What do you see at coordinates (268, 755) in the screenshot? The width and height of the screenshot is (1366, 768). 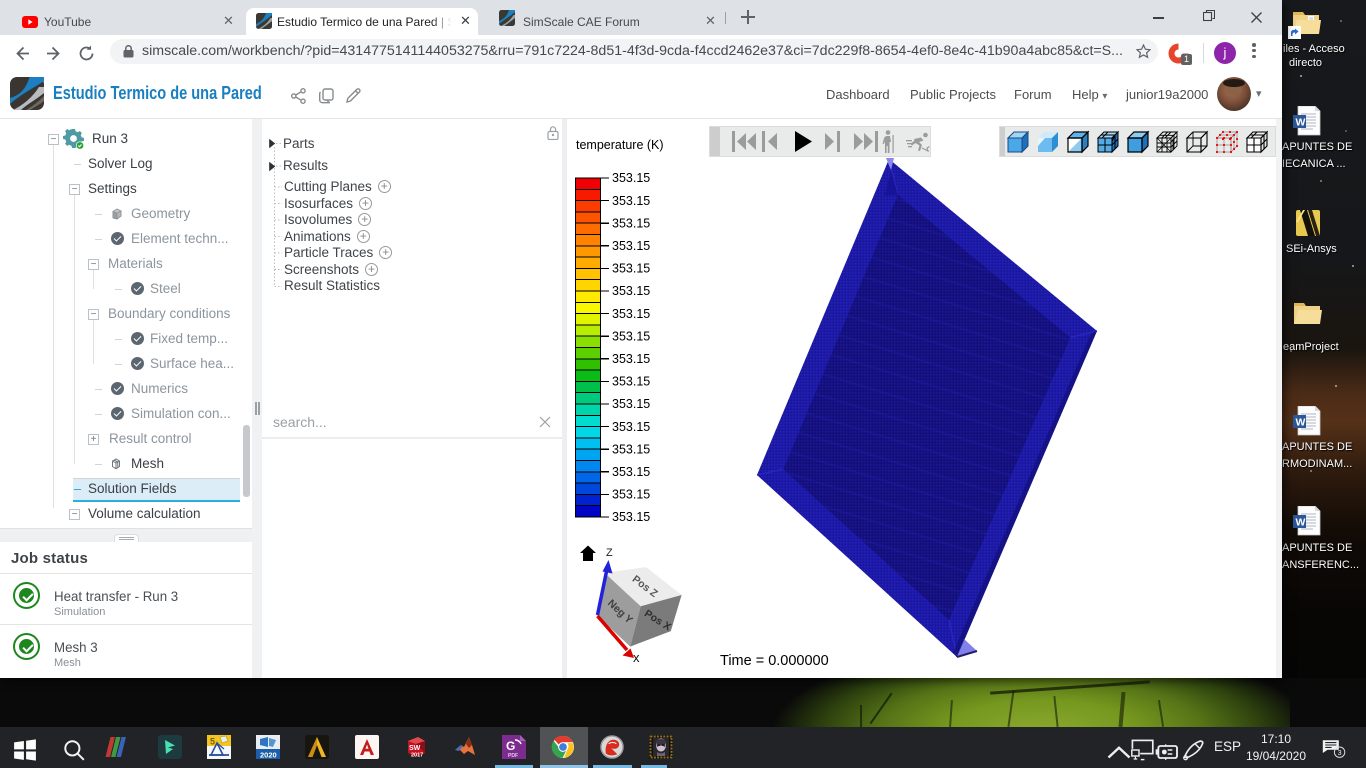 I see `svg-text: 2020` at bounding box center [268, 755].